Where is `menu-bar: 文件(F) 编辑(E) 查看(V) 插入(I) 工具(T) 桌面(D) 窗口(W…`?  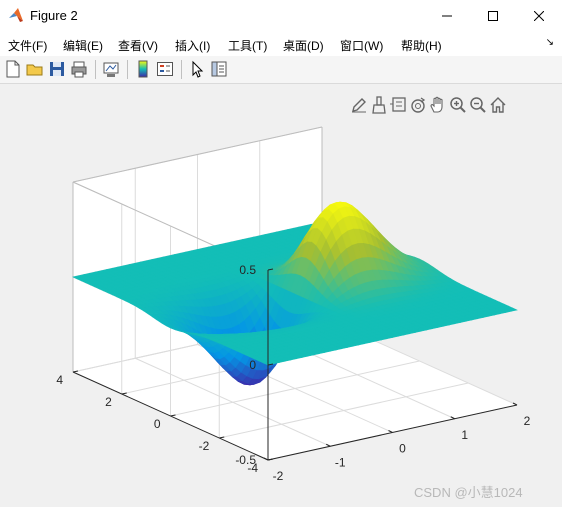 menu-bar: 文件(F) 编辑(E) 查看(V) 插入(I) 工具(T) 桌面(D) 窗口(W… is located at coordinates (281, 44).